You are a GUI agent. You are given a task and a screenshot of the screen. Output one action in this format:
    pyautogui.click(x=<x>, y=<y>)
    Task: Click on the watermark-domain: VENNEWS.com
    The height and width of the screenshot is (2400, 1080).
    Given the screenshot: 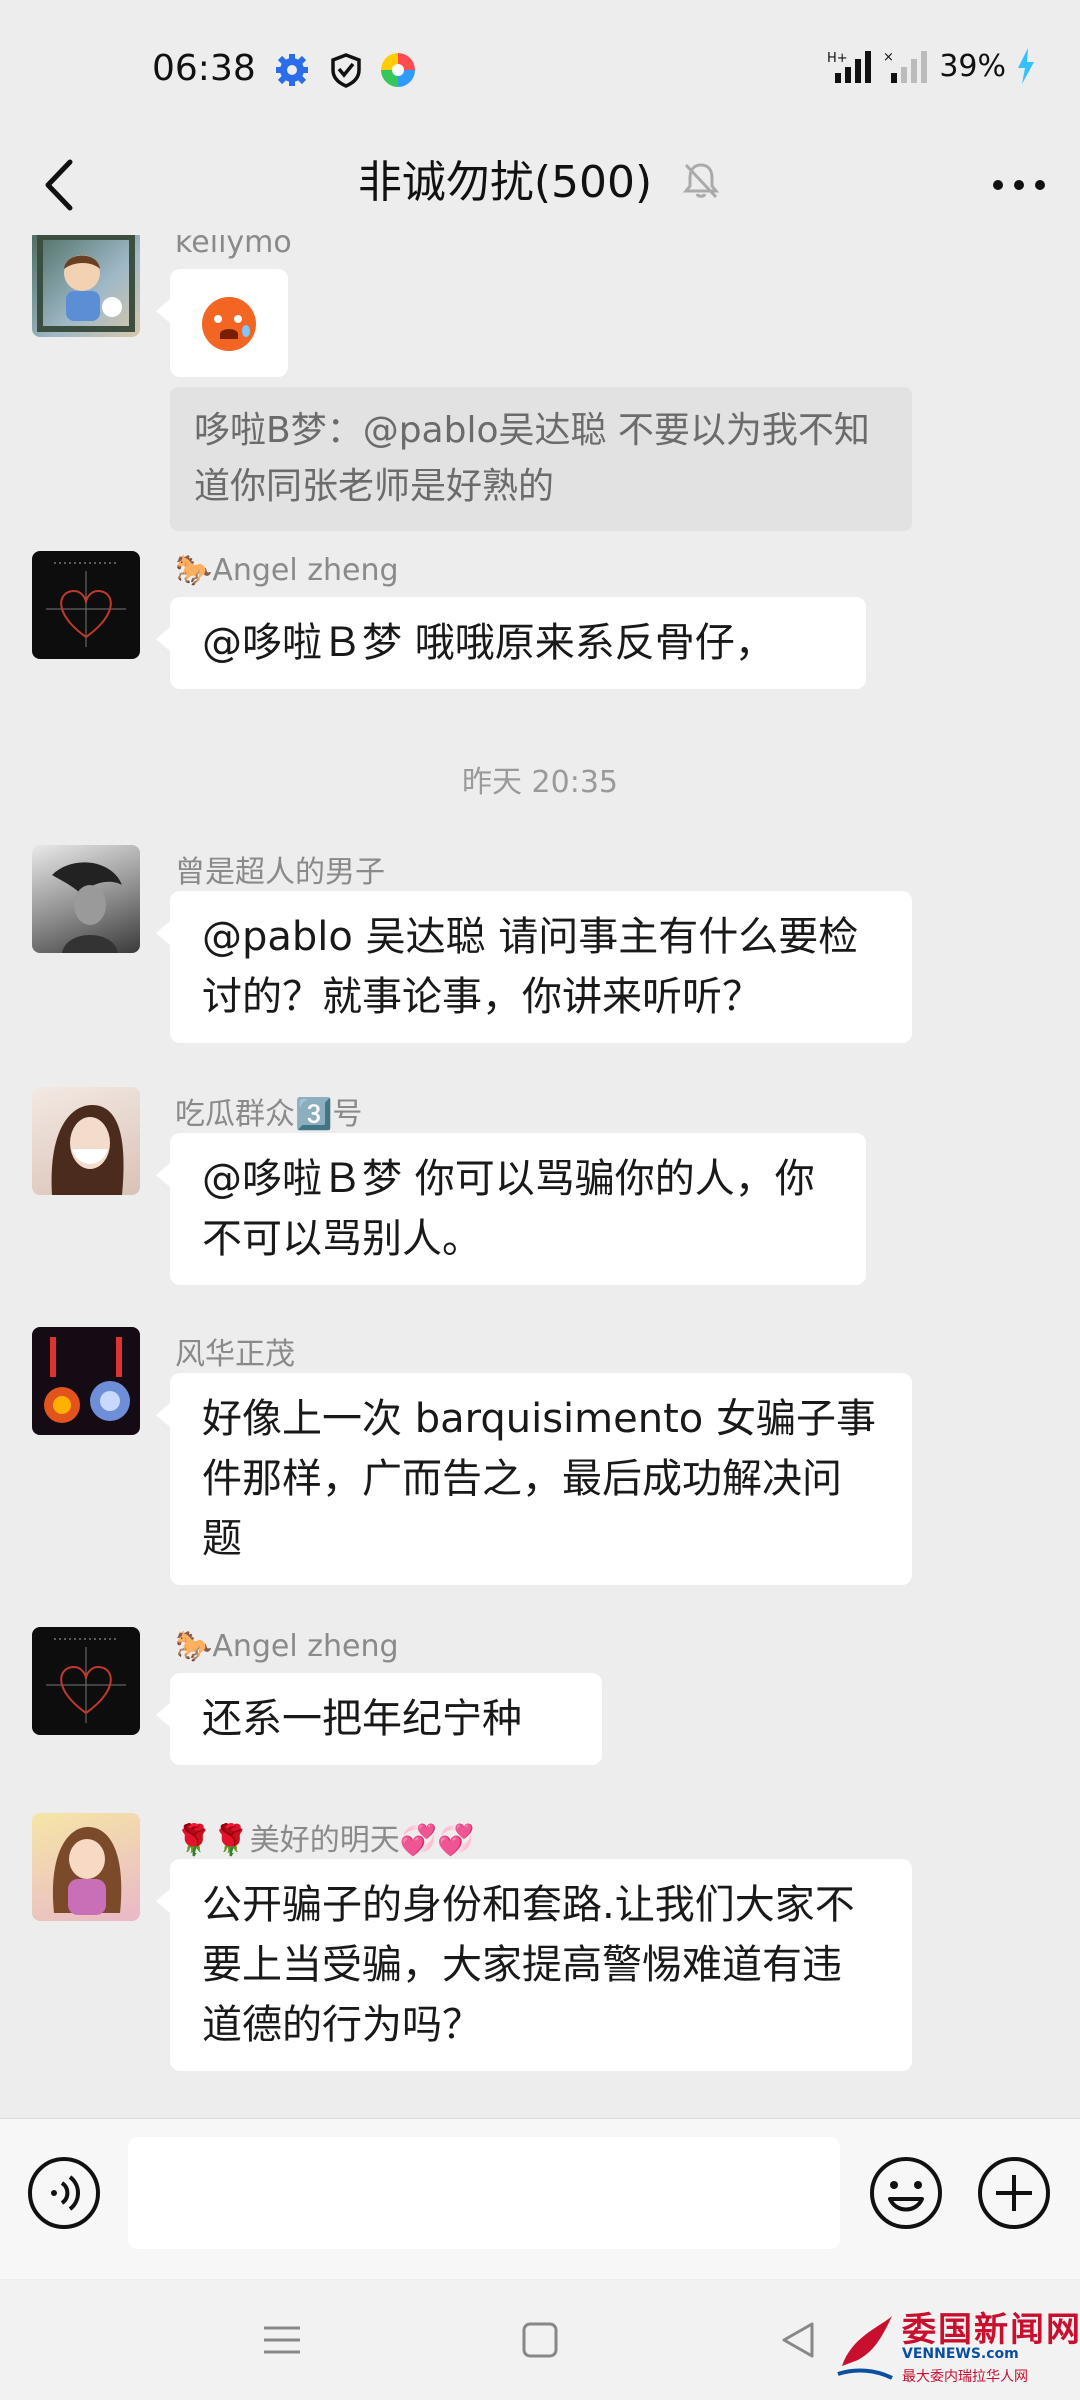 What is the action you would take?
    pyautogui.click(x=960, y=2354)
    